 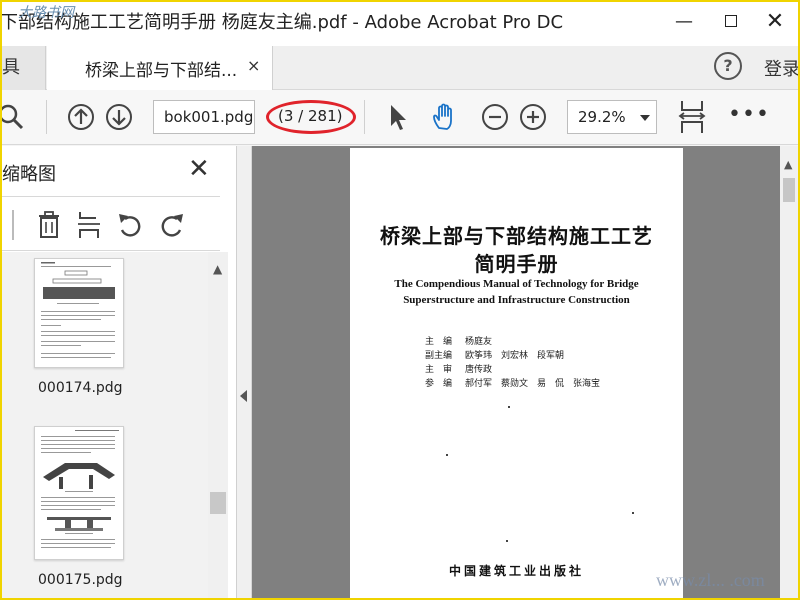 I want to click on select-cursor-icon, so click(x=398, y=117).